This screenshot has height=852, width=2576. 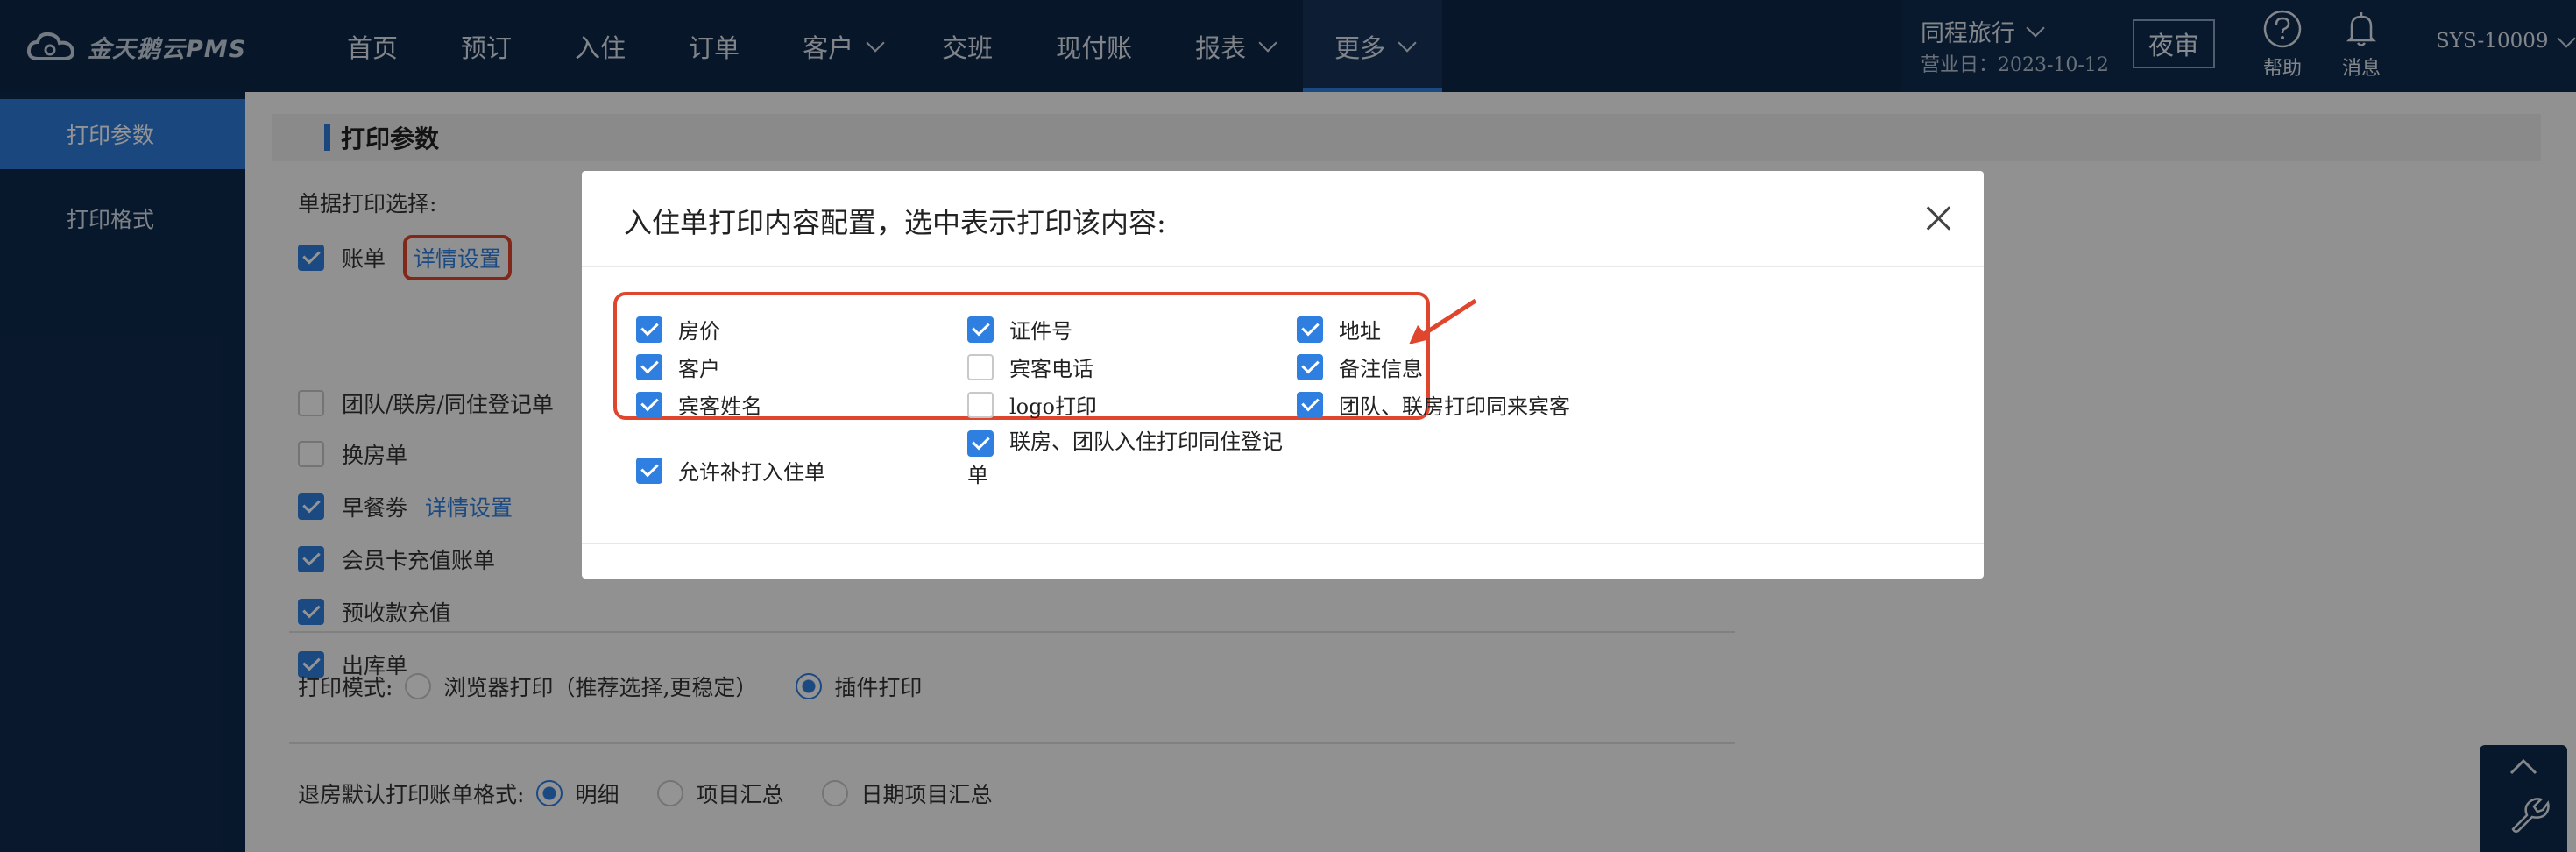 I want to click on option-guest-phone: 宾客电话, so click(x=1030, y=367).